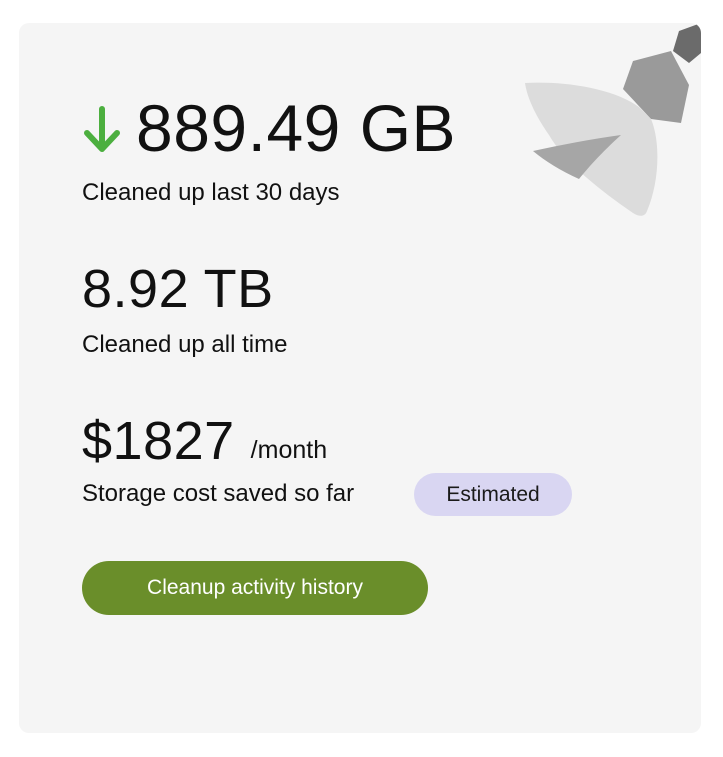  I want to click on cleanup-activity-history-button: Cleanup activity history, so click(255, 588).